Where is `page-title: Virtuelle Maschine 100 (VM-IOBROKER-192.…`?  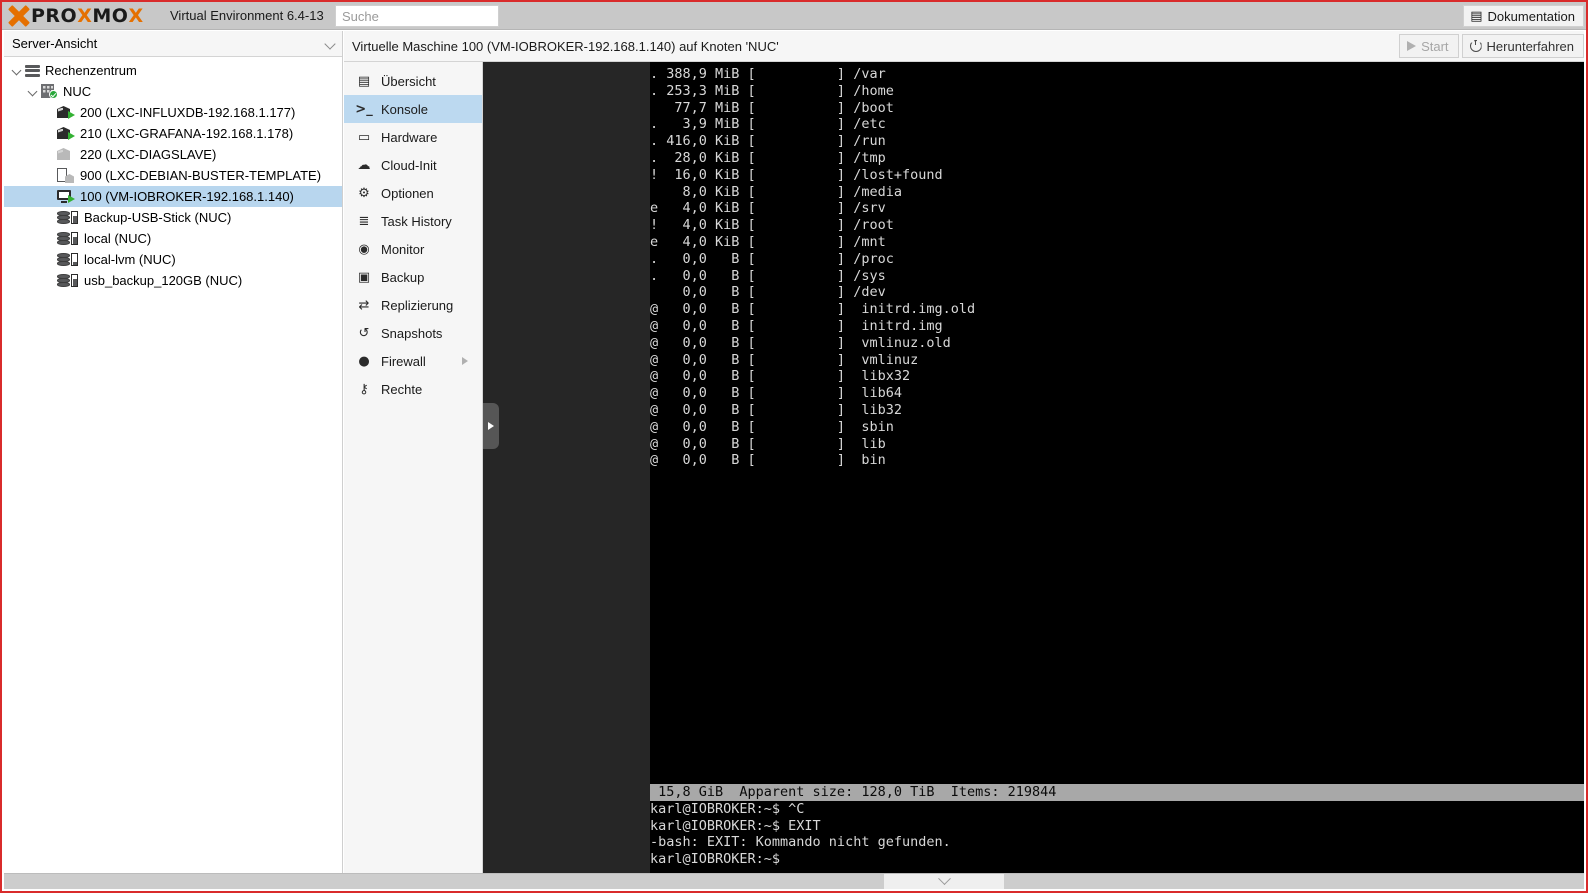 page-title: Virtuelle Maschine 100 (VM-IOBROKER-192.… is located at coordinates (565, 46).